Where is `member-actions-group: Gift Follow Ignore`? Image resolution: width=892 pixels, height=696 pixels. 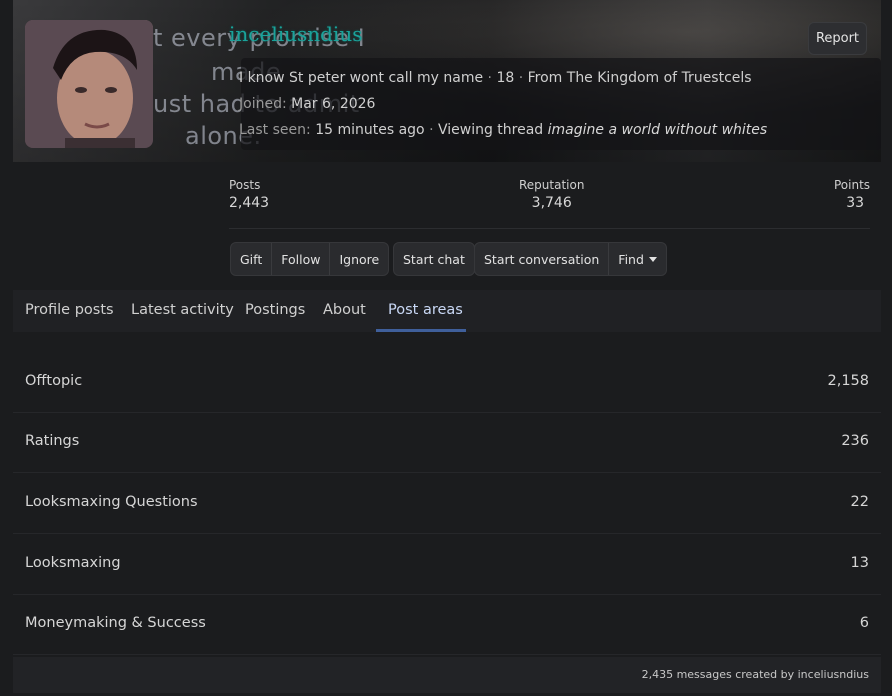
member-actions-group: Gift Follow Ignore is located at coordinates (310, 259).